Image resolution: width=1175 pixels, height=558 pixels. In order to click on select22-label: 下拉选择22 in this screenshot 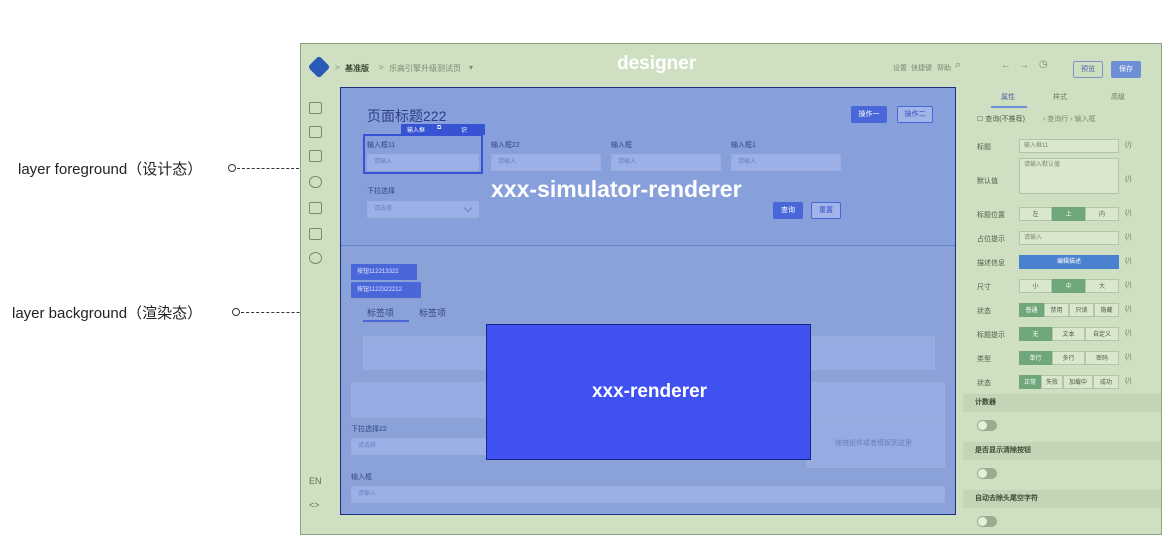, I will do `click(369, 429)`.